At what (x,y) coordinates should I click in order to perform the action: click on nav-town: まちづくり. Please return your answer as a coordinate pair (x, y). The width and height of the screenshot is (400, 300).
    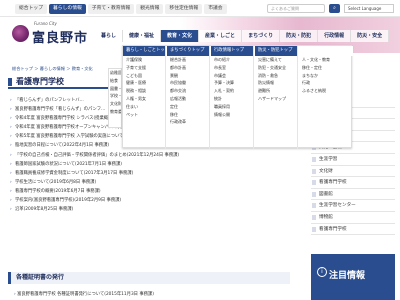
    Looking at the image, I should click on (261, 36).